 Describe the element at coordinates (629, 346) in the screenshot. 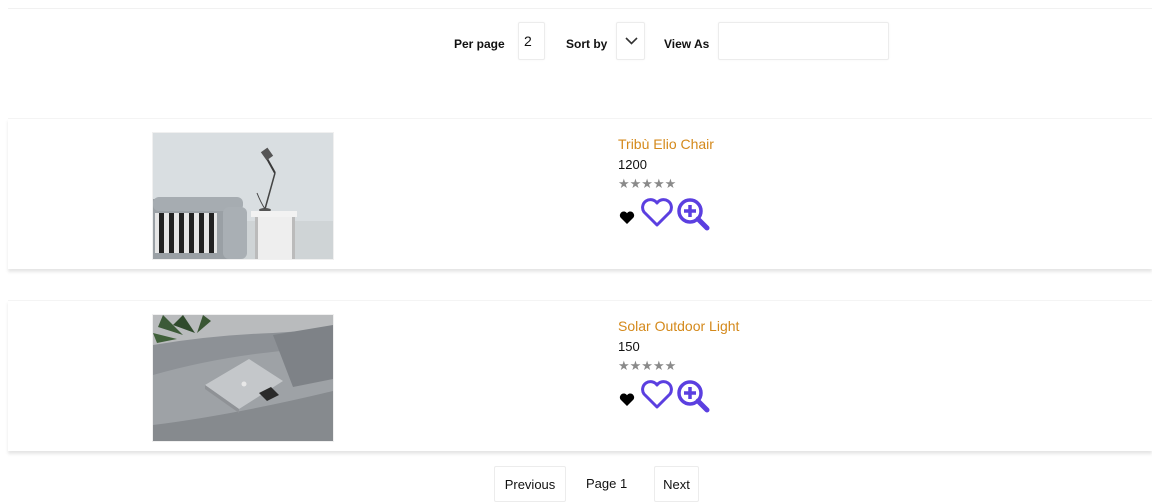

I see `product-price: 150` at that location.